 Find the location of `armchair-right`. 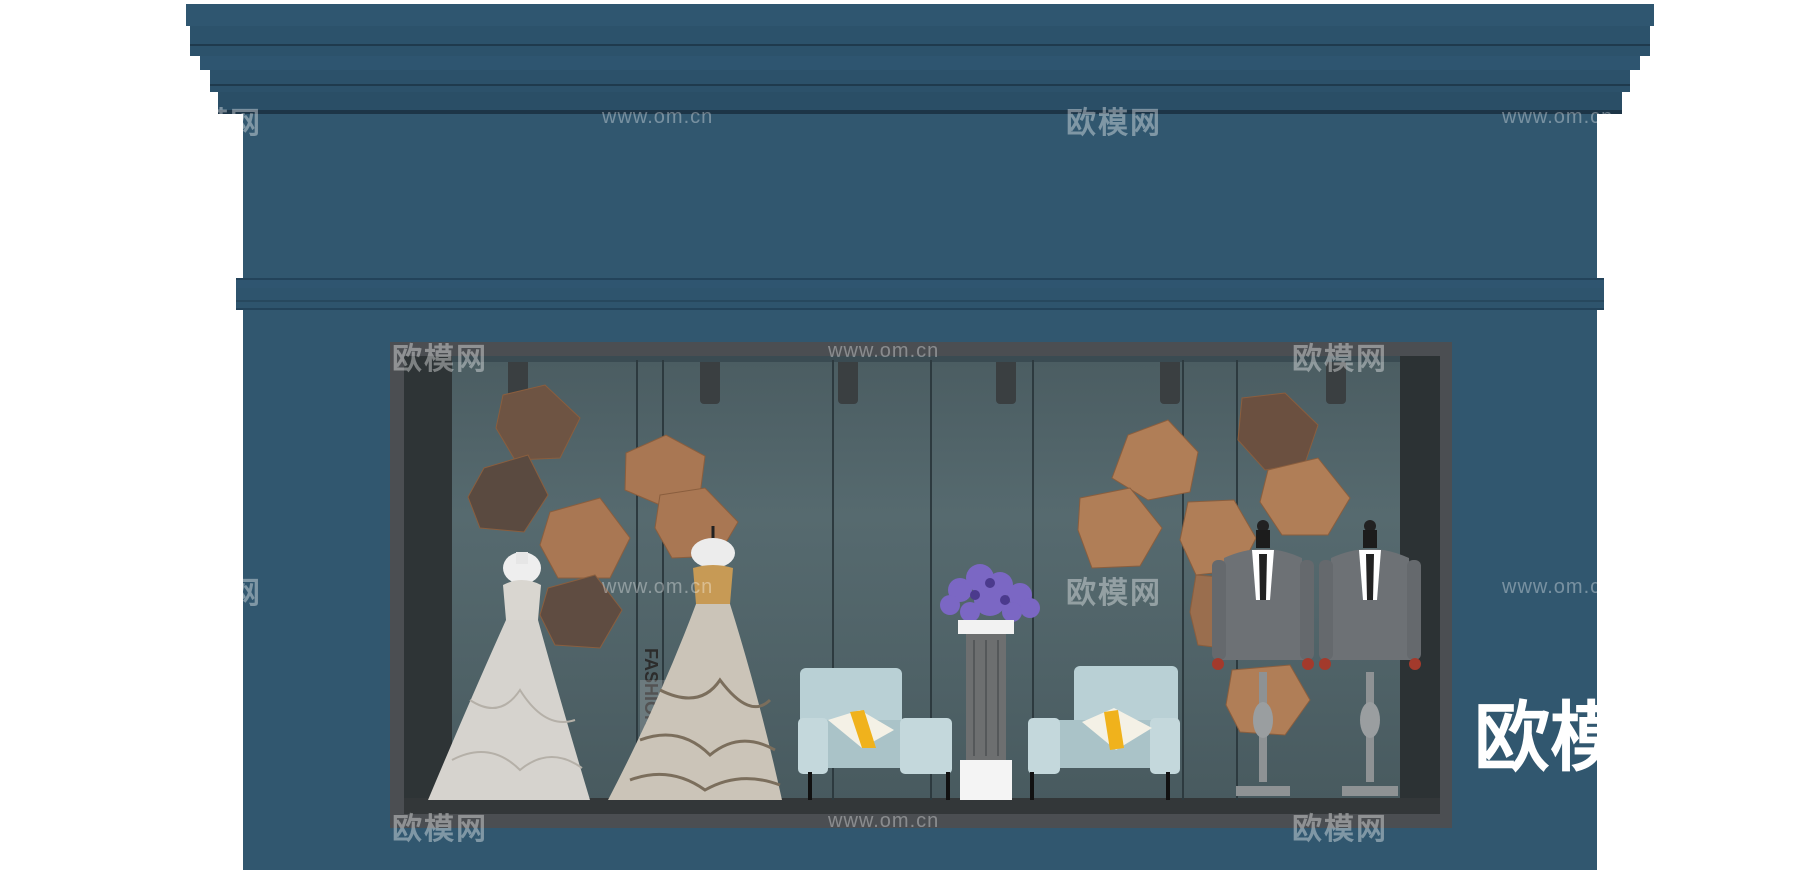

armchair-right is located at coordinates (1104, 733).